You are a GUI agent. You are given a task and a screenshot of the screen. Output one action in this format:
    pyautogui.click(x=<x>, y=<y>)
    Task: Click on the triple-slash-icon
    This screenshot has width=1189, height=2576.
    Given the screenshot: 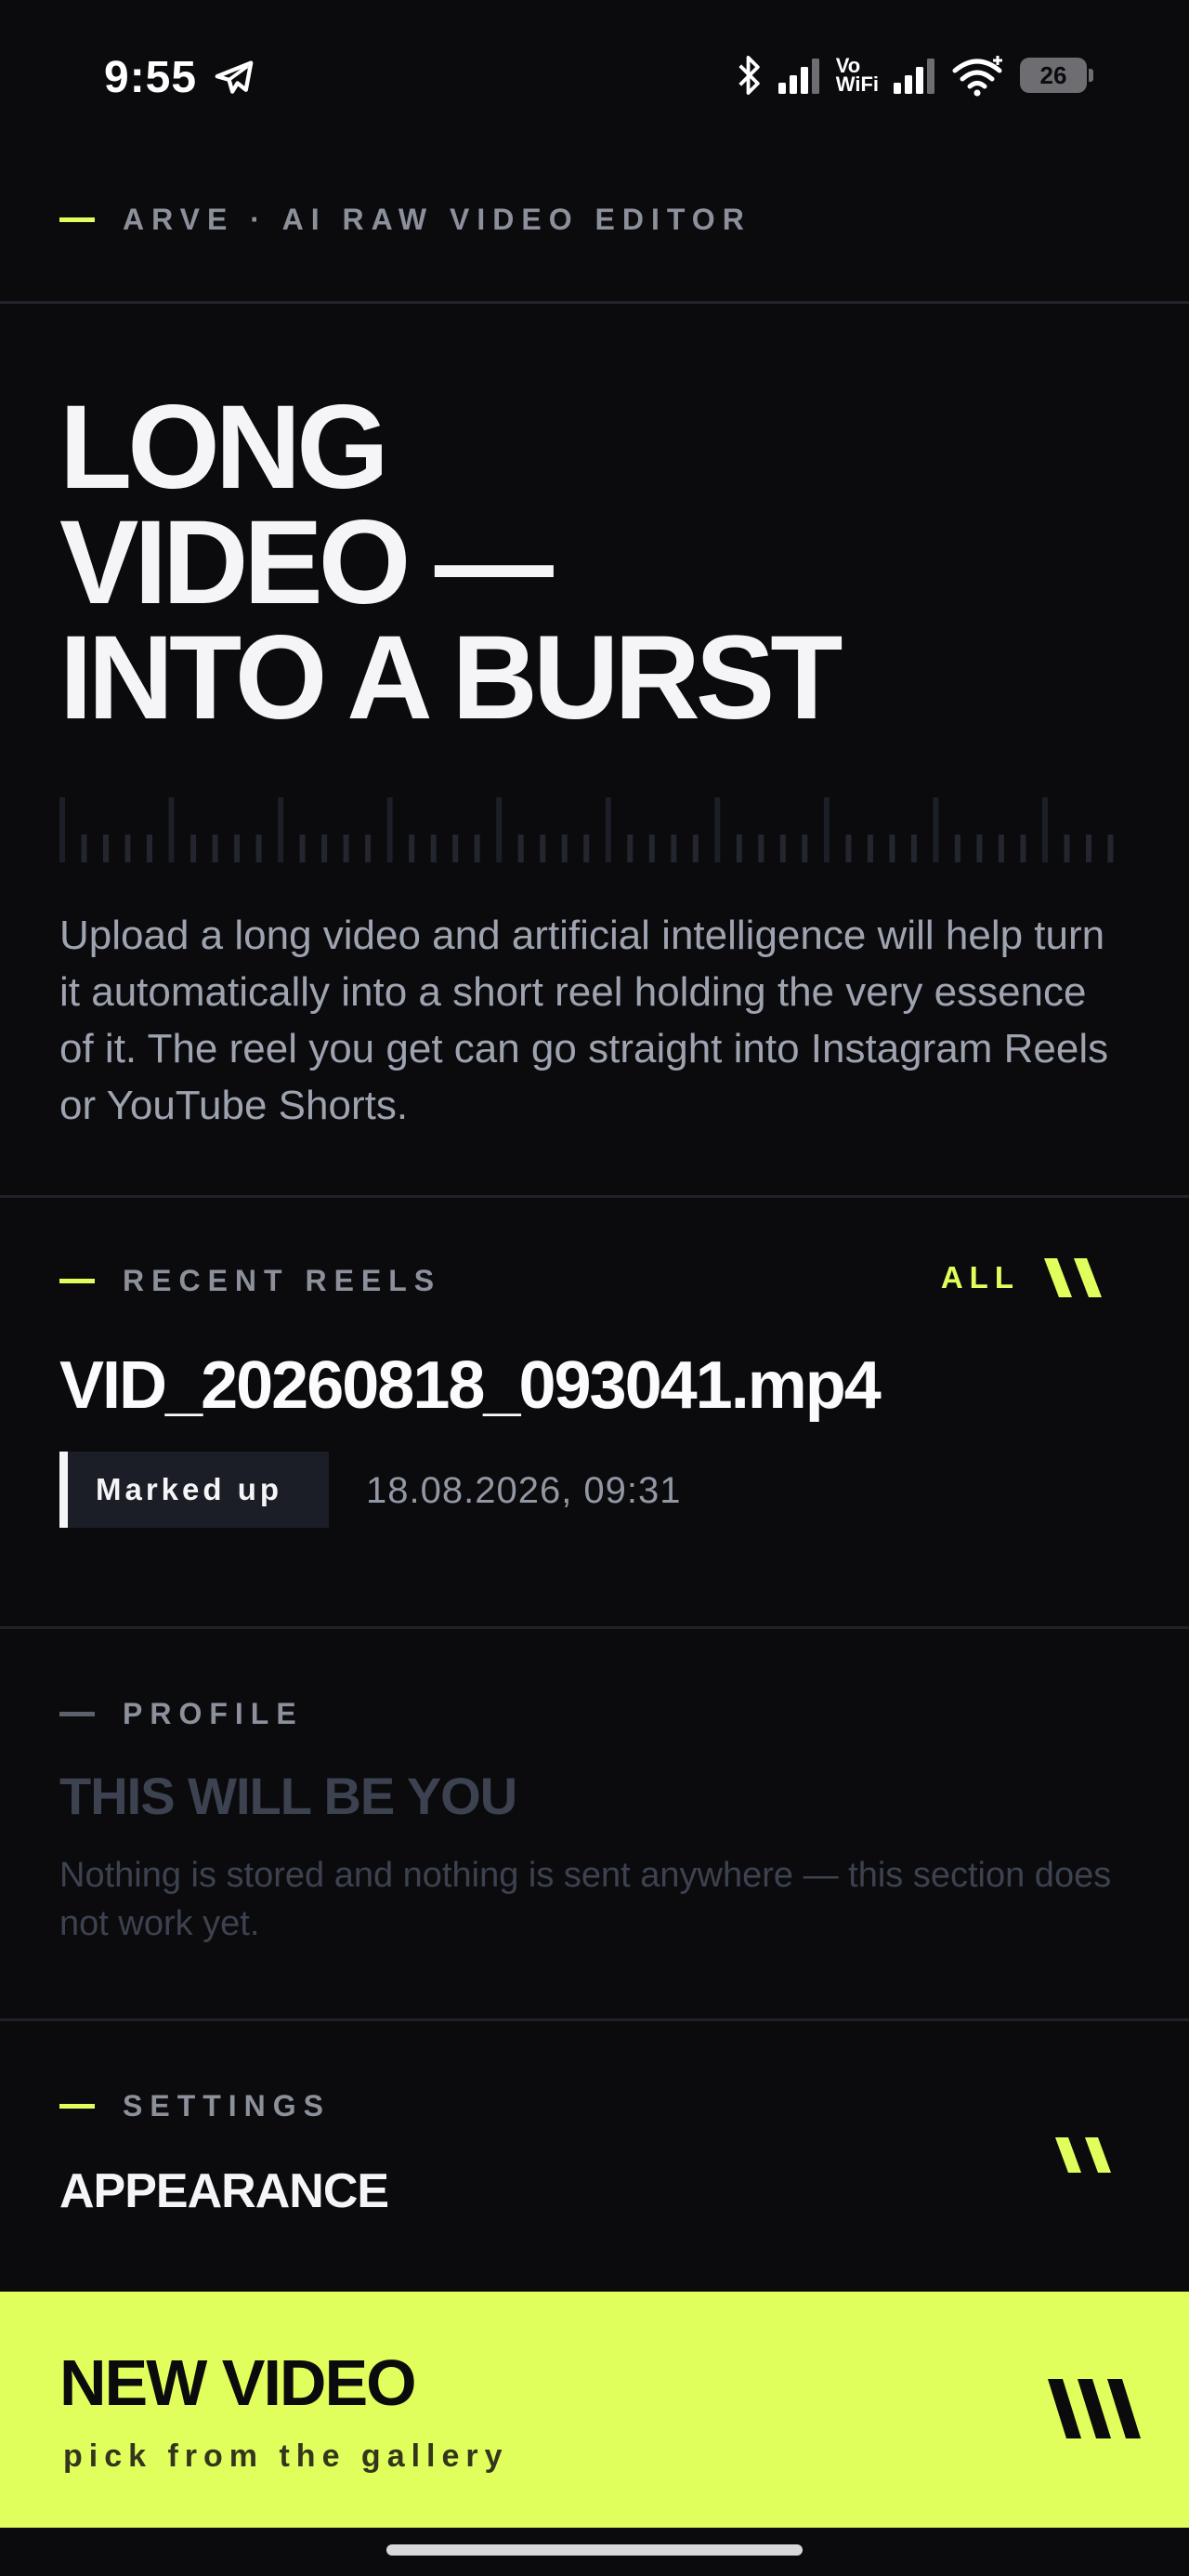 What is the action you would take?
    pyautogui.click(x=1094, y=2408)
    